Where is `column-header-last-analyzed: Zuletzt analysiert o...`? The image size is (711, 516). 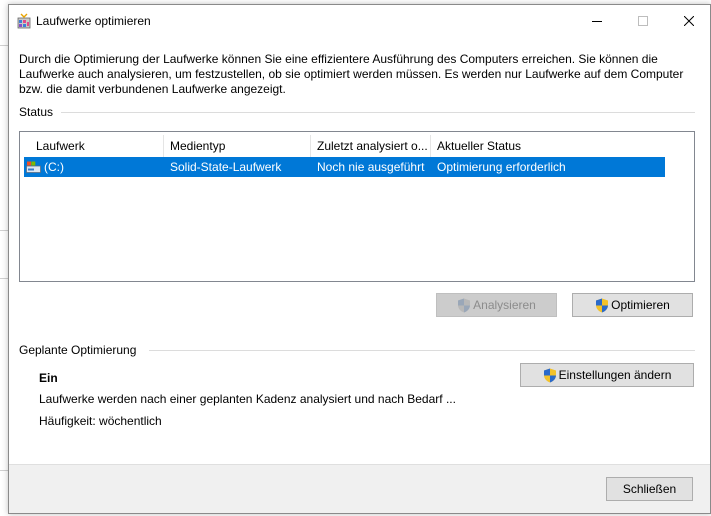
column-header-last-analyzed: Zuletzt analysiert o... is located at coordinates (371, 146).